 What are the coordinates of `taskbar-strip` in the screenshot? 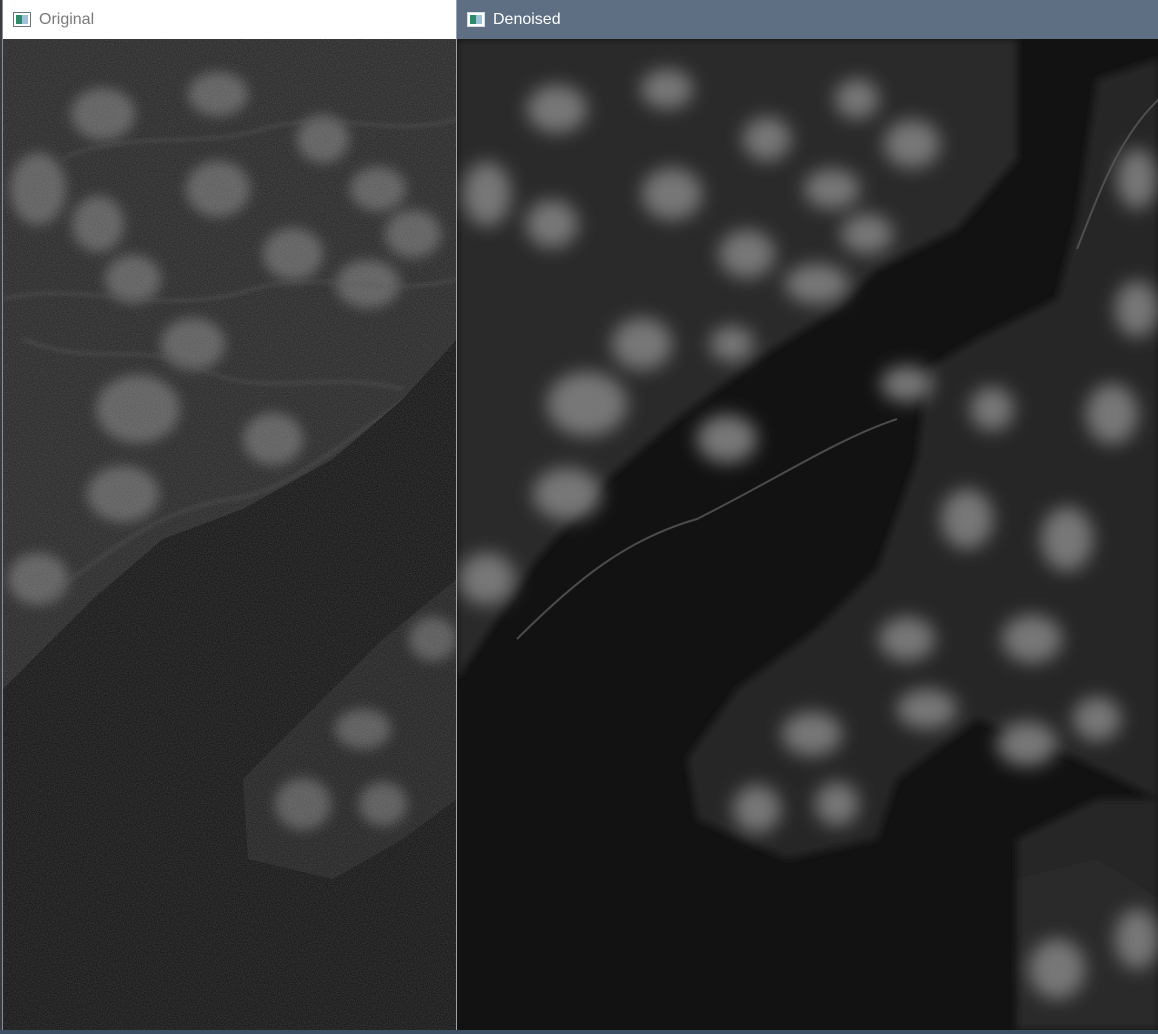 It's located at (579, 1032).